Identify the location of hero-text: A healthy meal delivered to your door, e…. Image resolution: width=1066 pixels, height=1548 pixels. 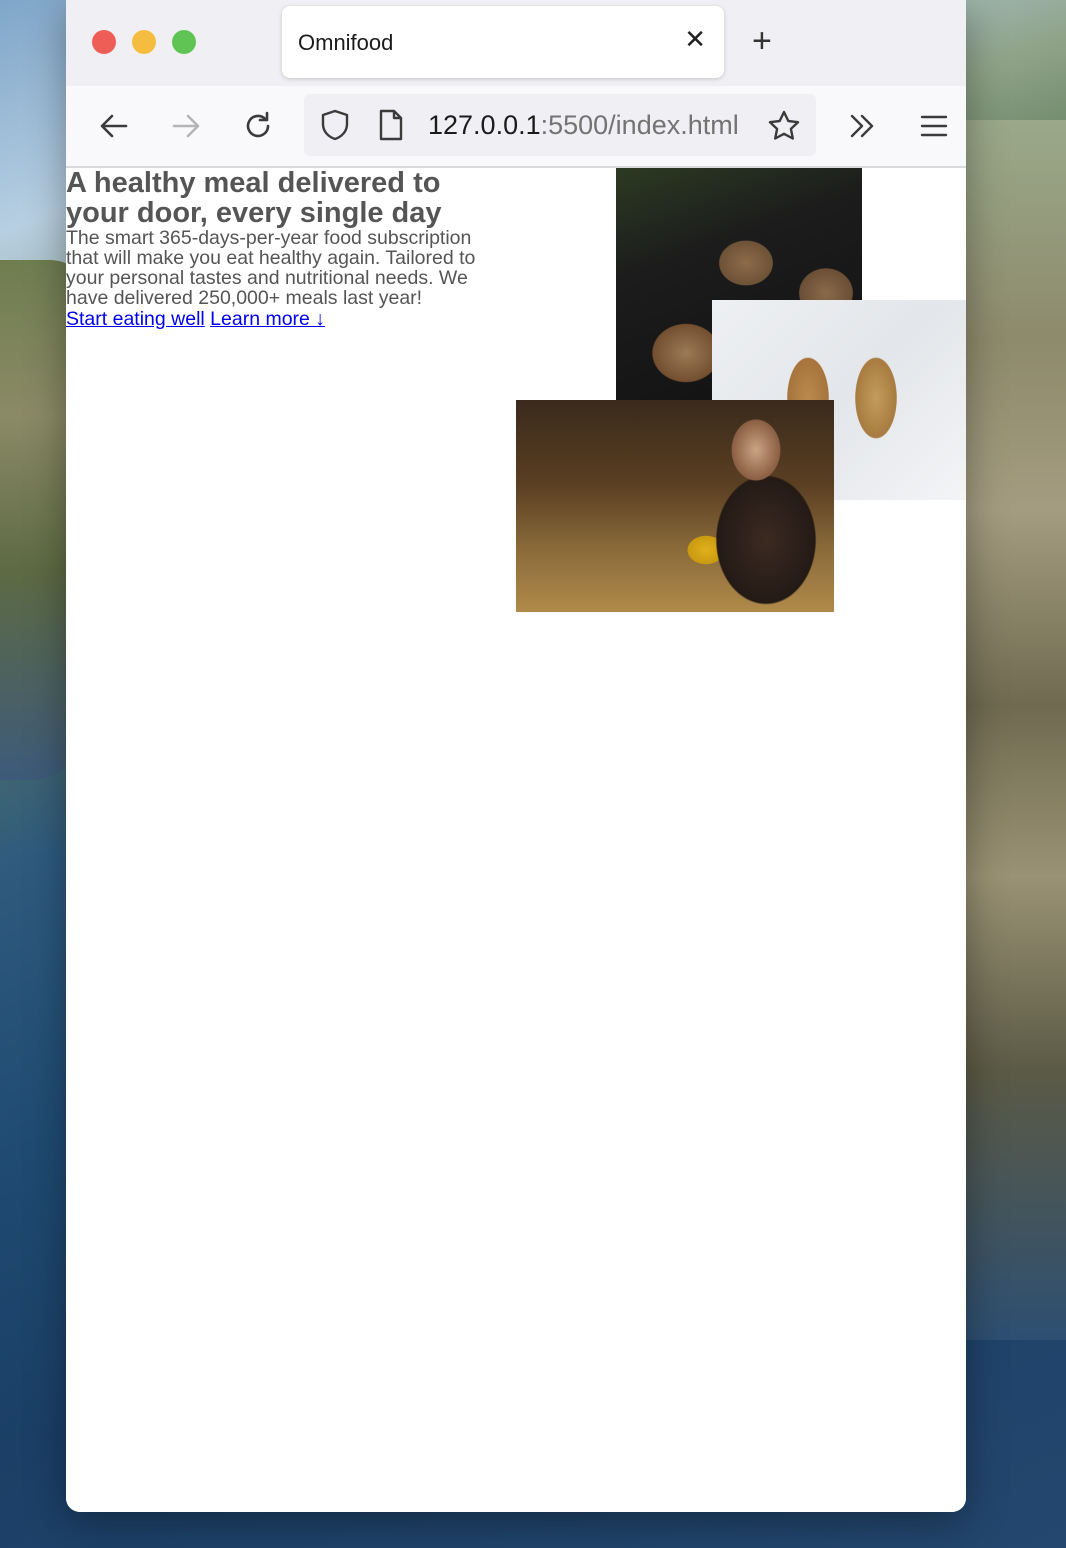
(286, 249).